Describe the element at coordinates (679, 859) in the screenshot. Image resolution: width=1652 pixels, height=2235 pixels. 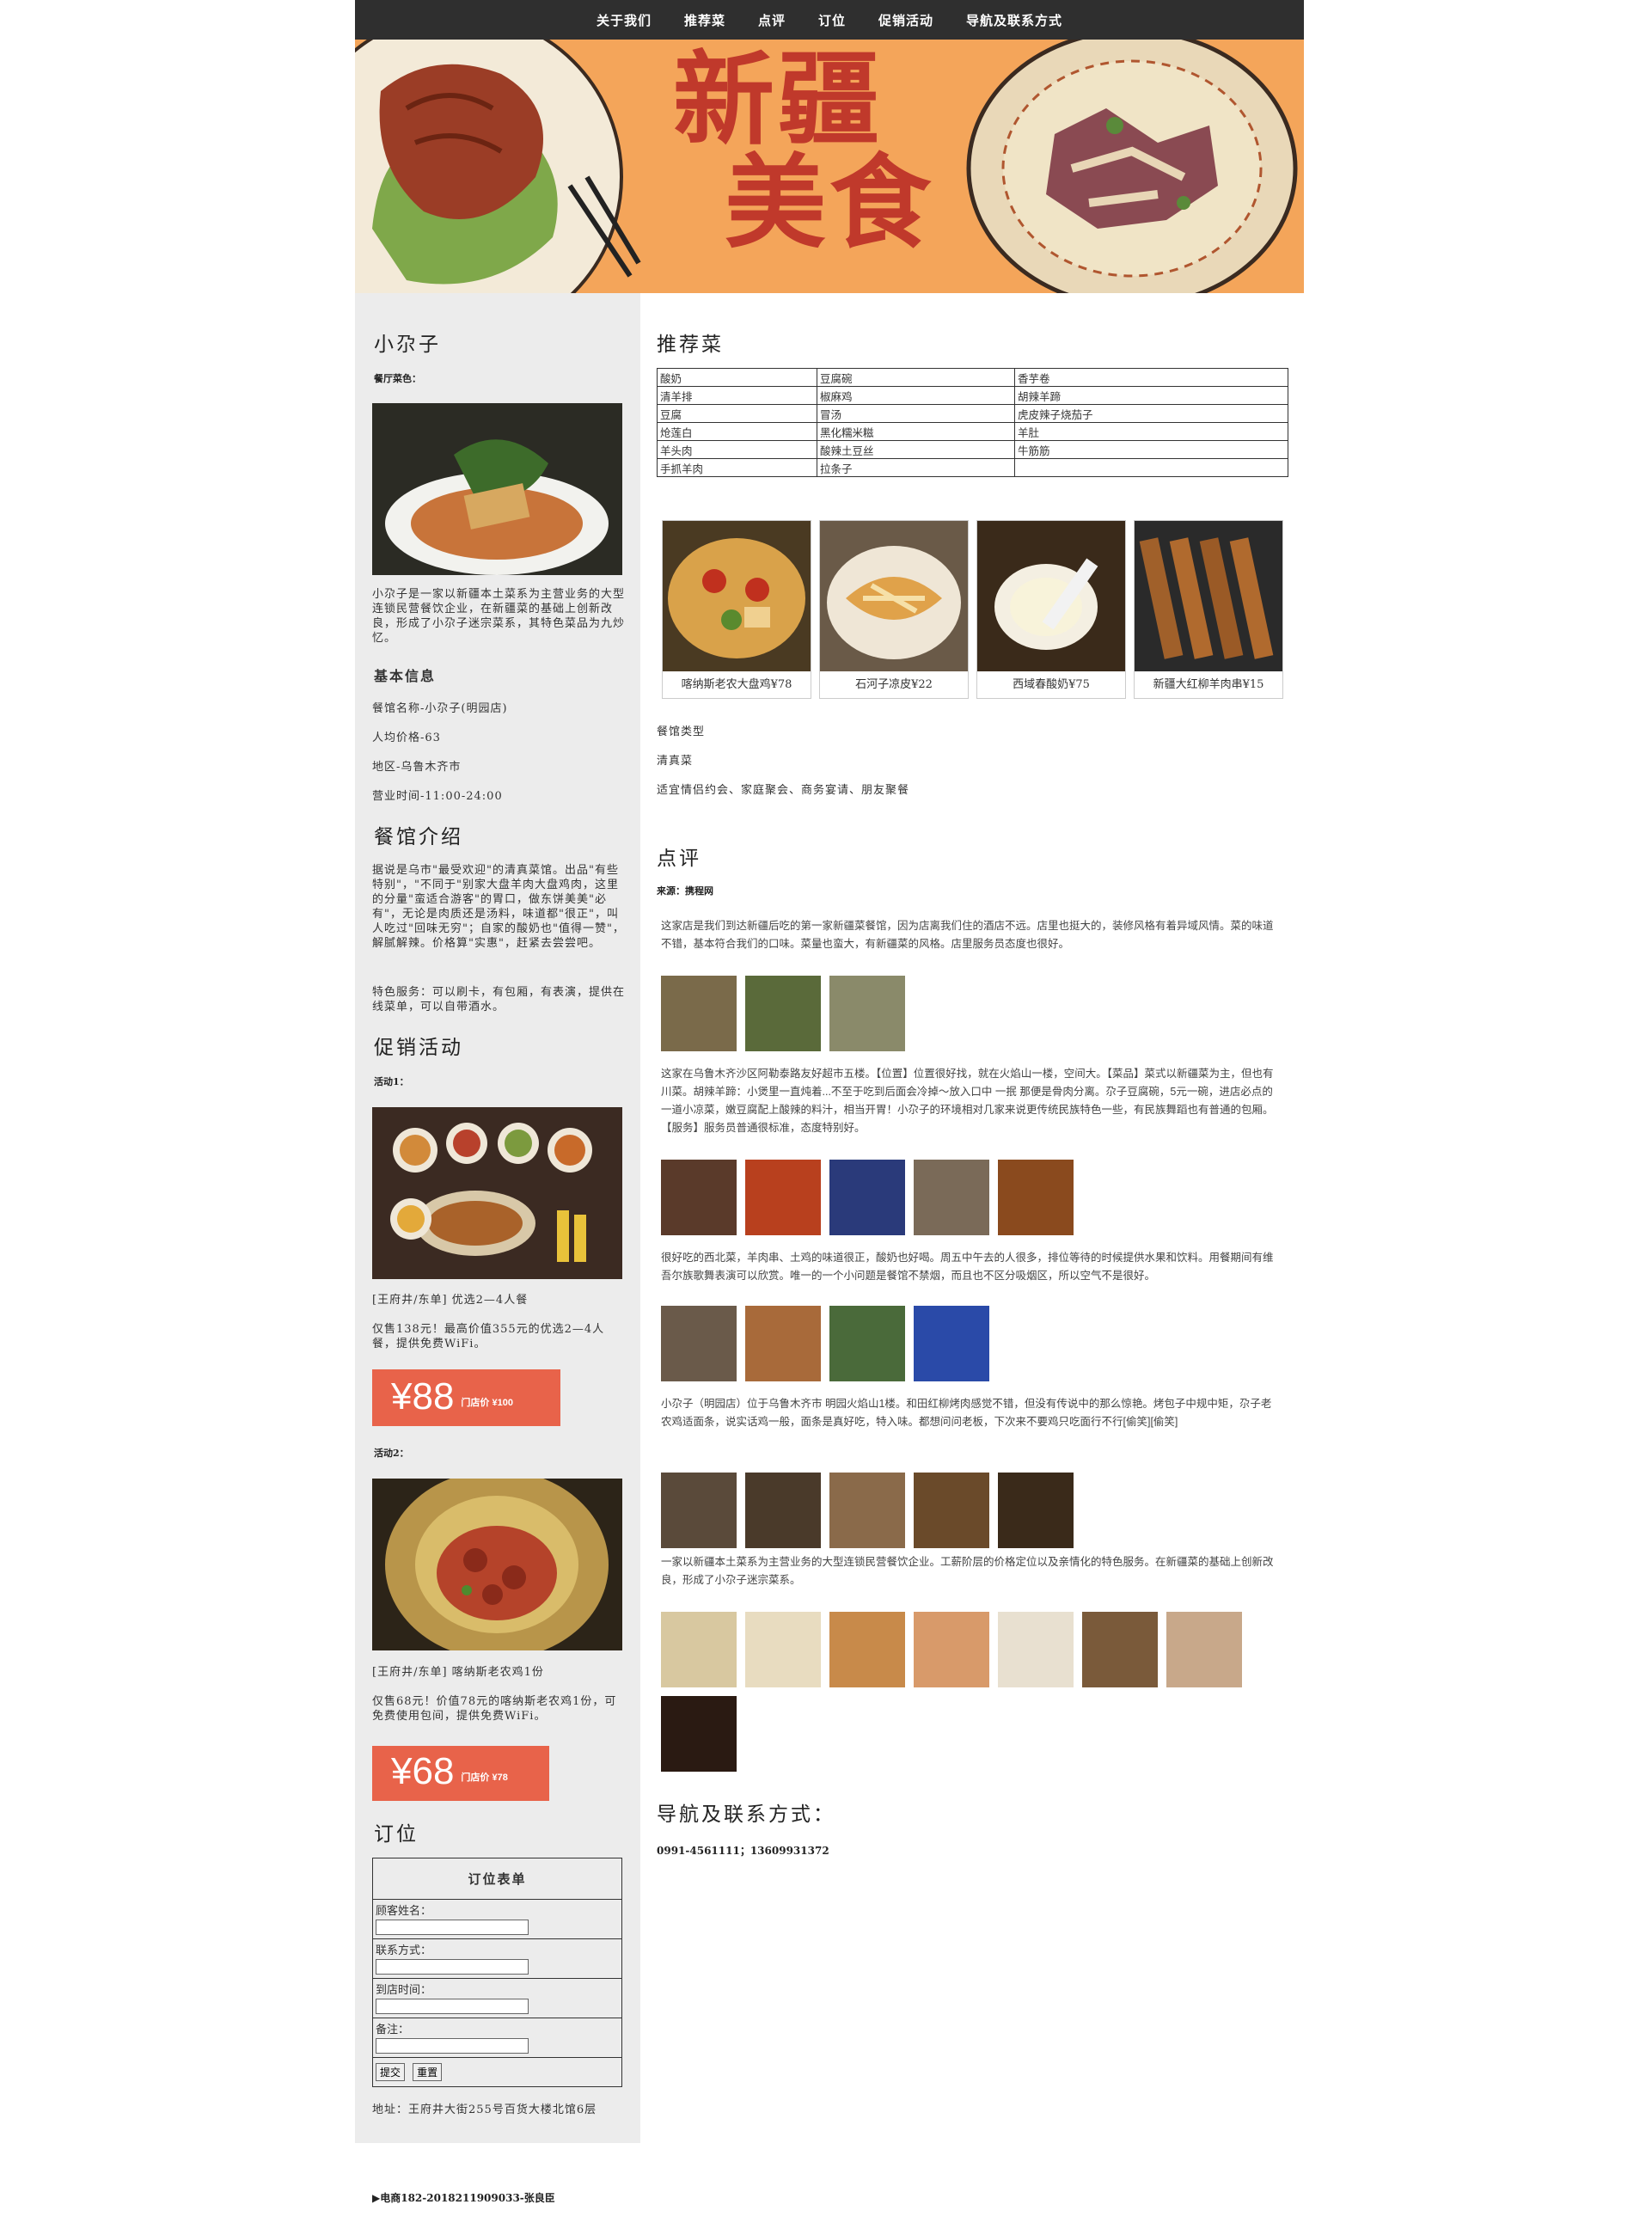
I see `review-title: 点评` at that location.